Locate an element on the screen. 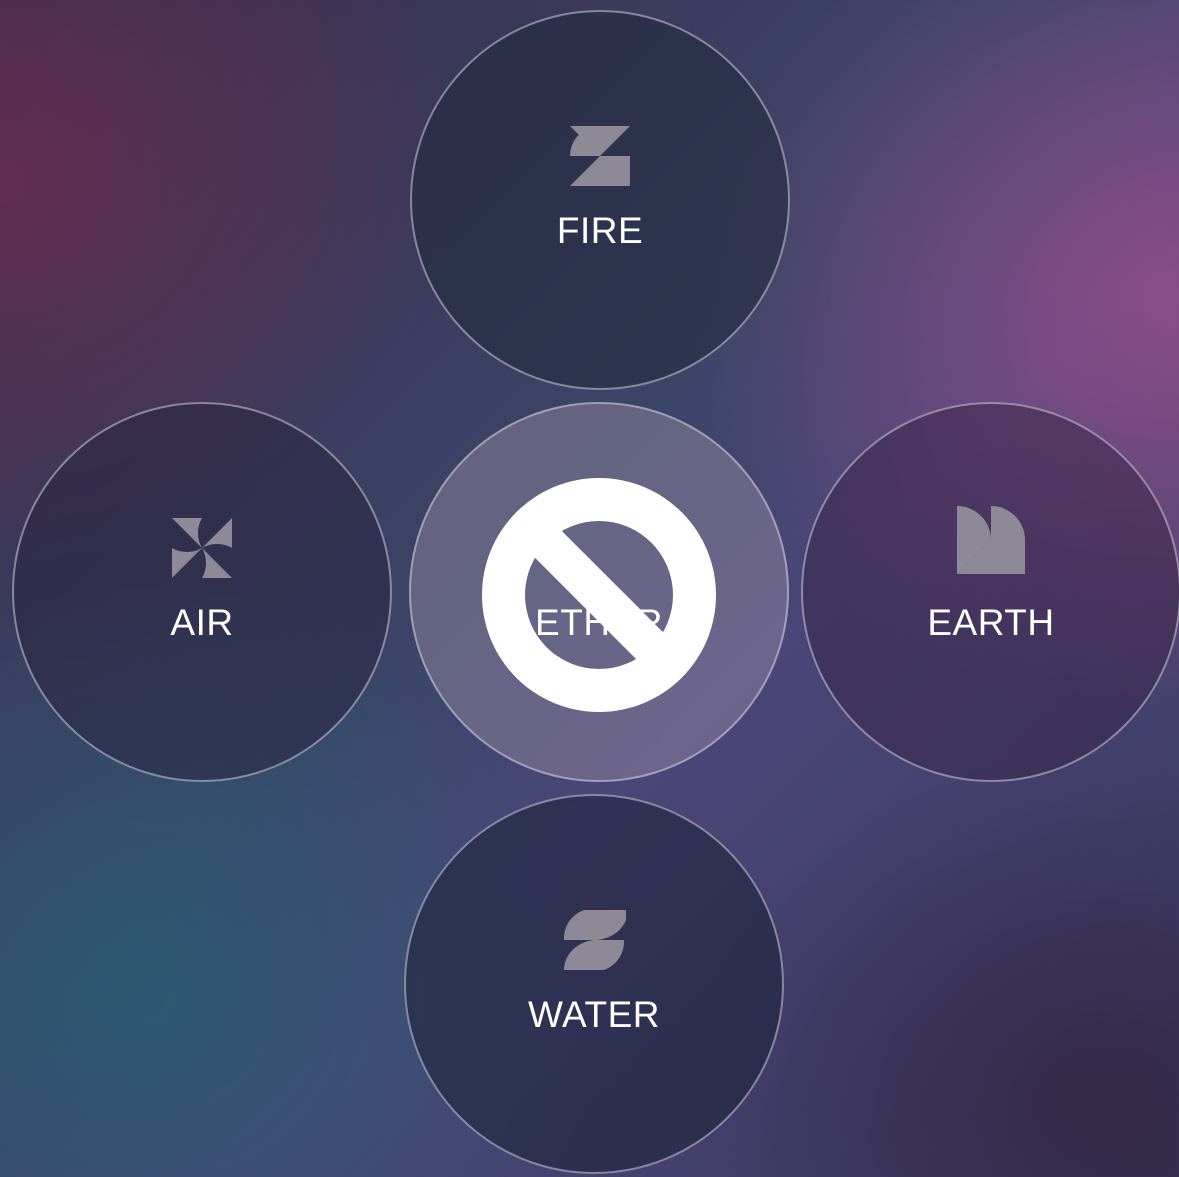  element-label: WATER is located at coordinates (594, 1014).